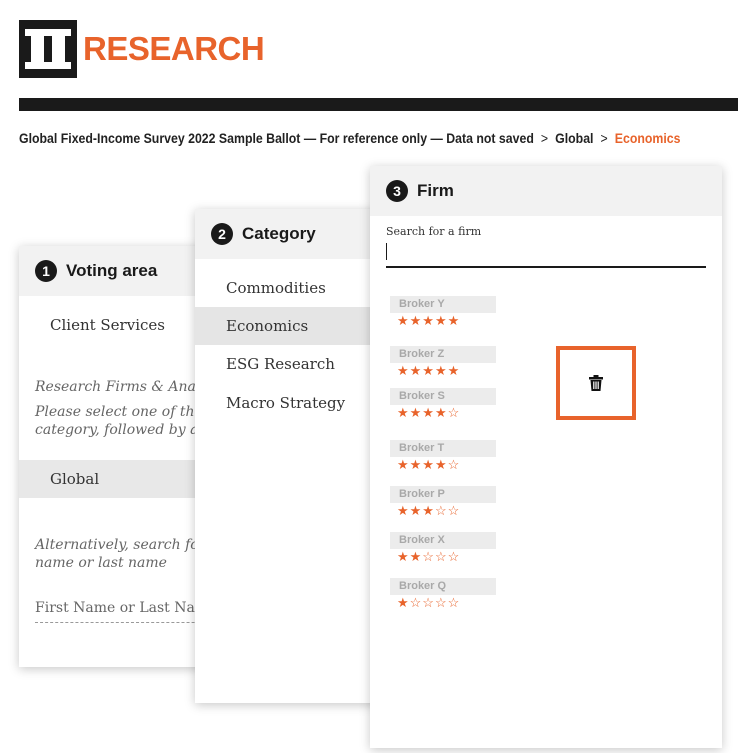 Image resolution: width=738 pixels, height=753 pixels. What do you see at coordinates (647, 138) in the screenshot?
I see `breadcrumb-current: Economics` at bounding box center [647, 138].